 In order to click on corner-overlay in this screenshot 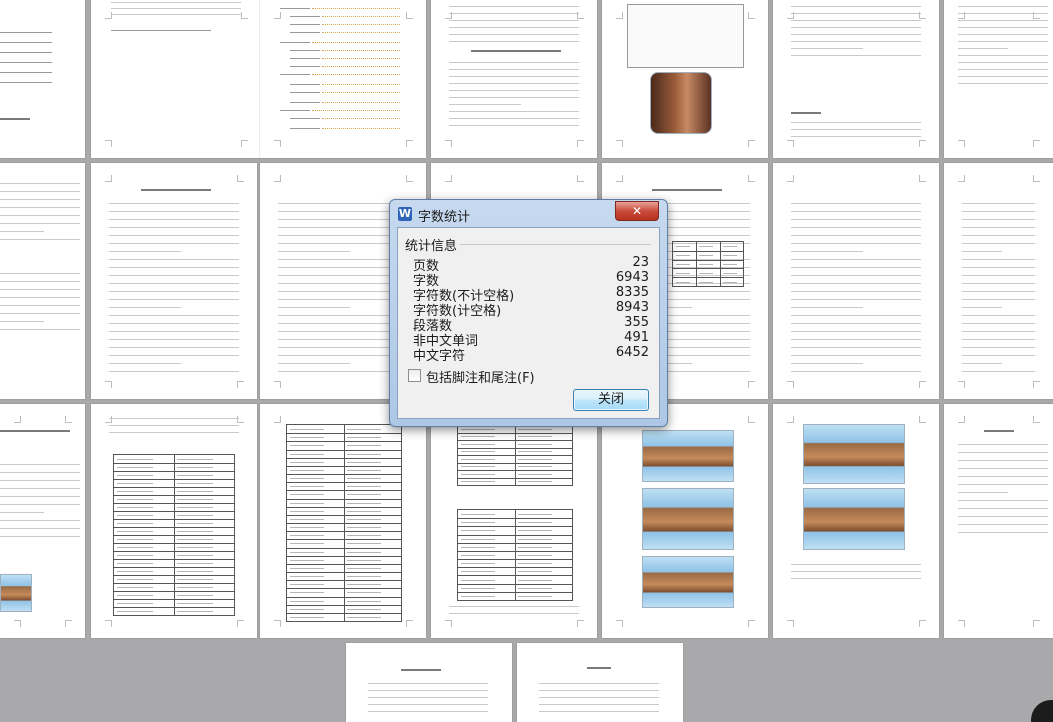, I will do `click(1042, 711)`.